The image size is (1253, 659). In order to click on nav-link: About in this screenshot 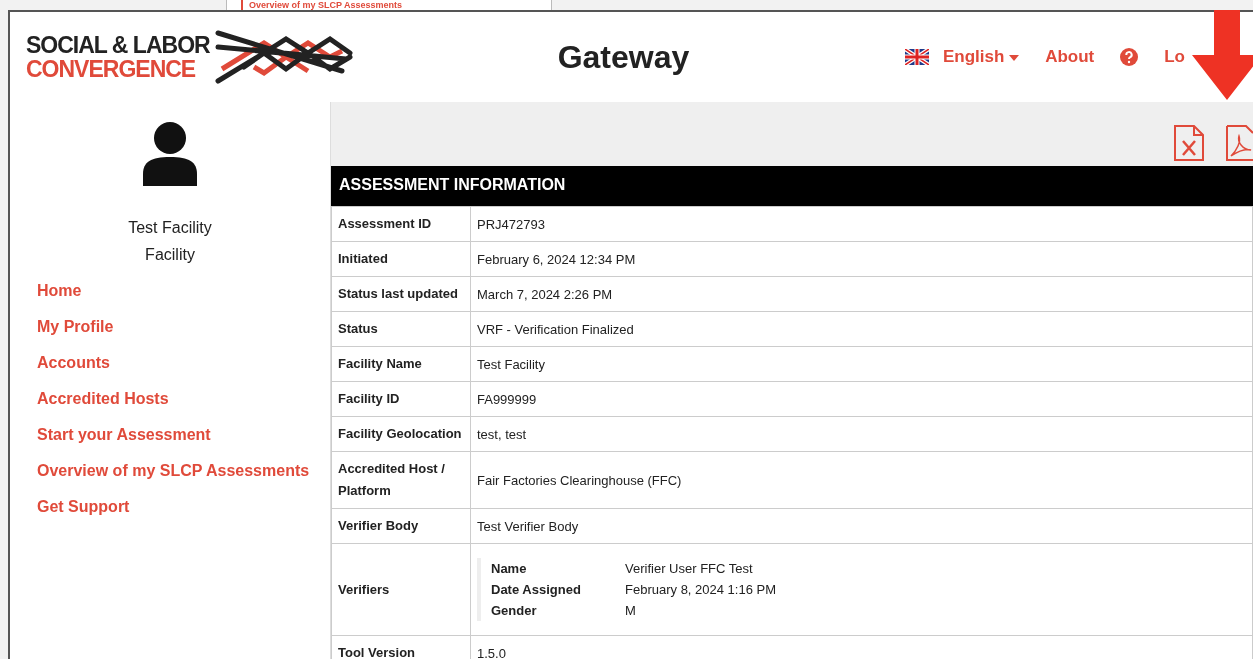, I will do `click(1070, 57)`.